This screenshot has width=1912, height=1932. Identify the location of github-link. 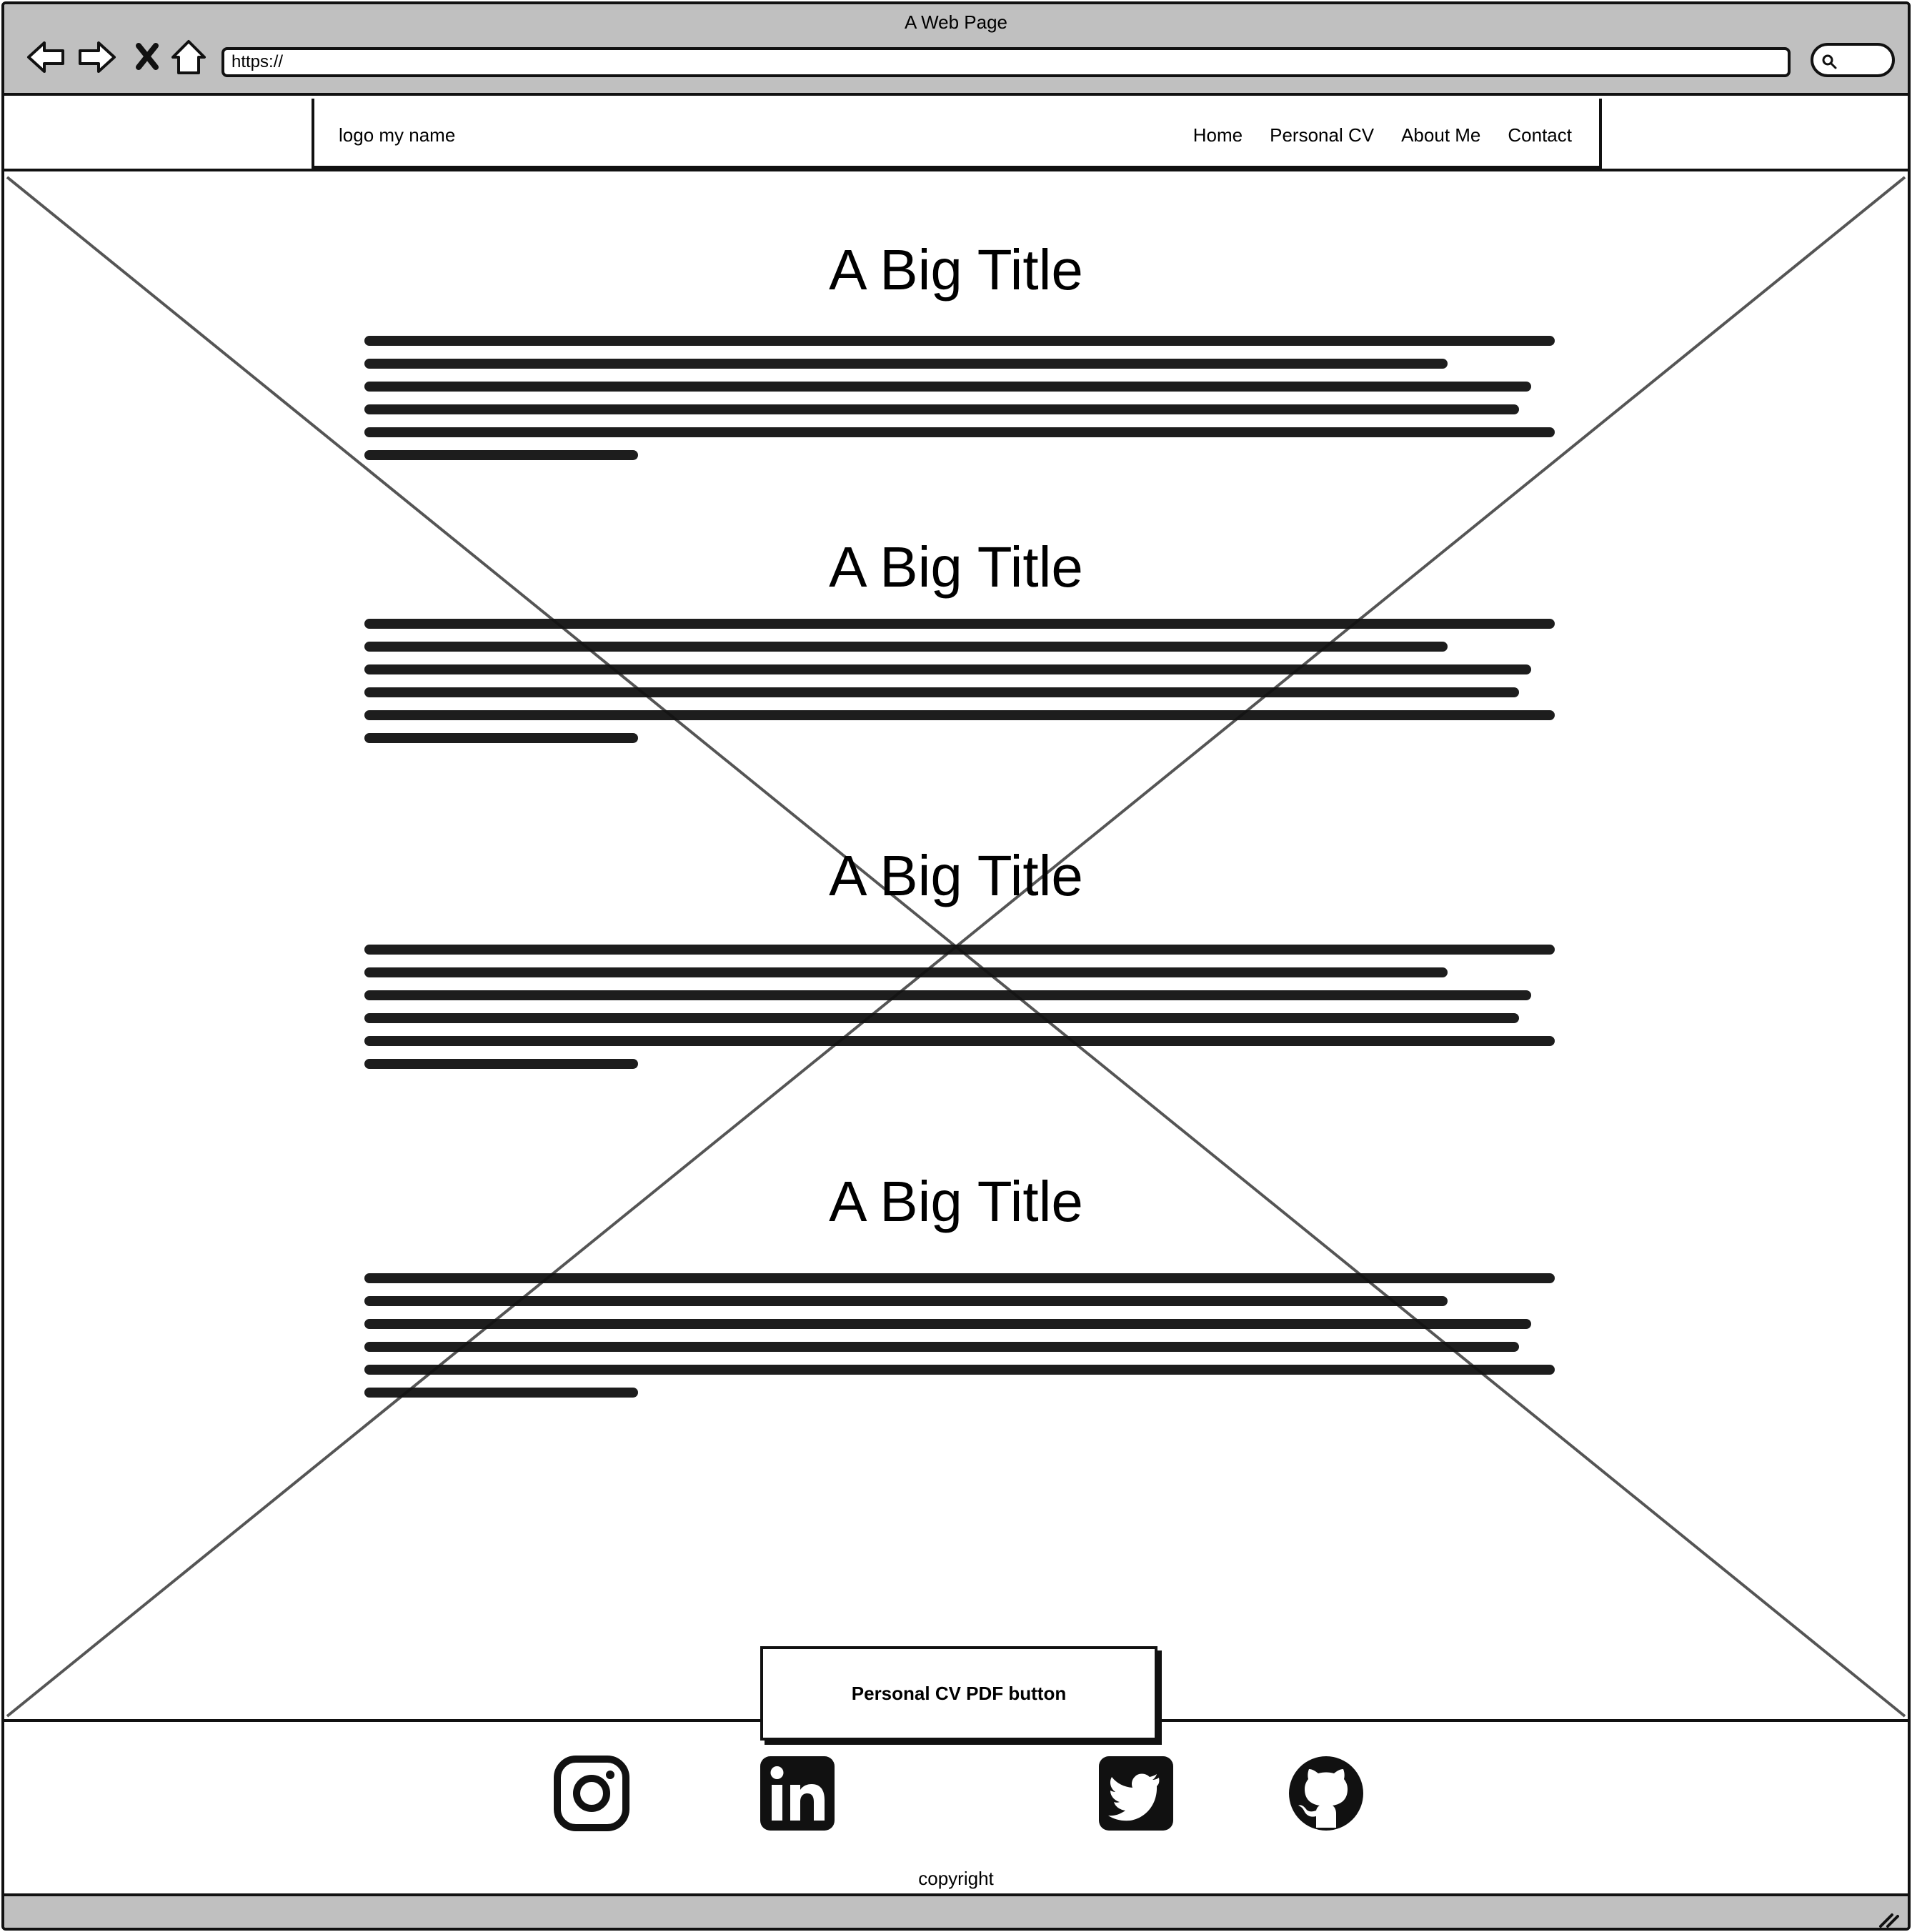
(1326, 1793).